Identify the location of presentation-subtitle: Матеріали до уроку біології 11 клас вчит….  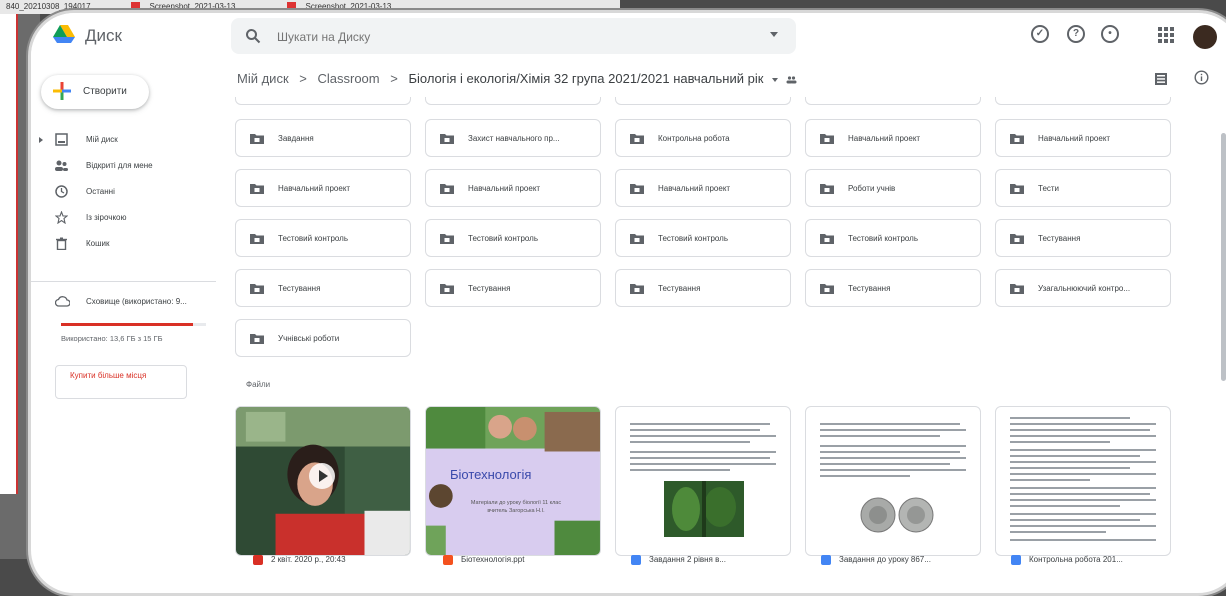
(516, 507).